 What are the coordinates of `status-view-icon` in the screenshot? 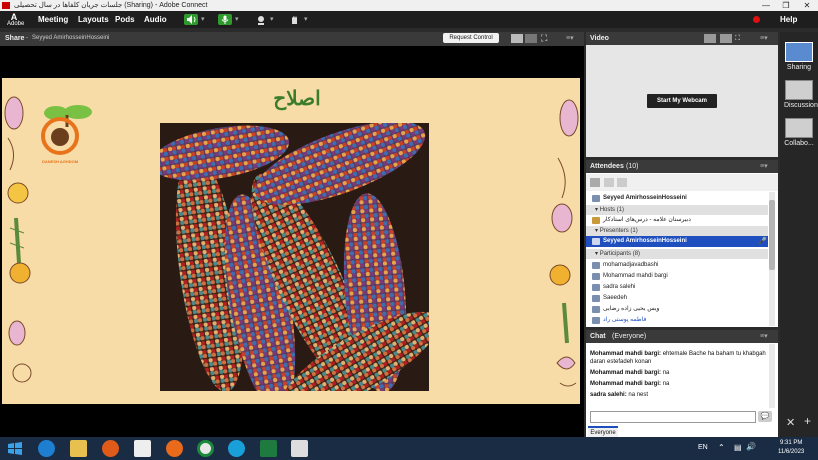 It's located at (622, 182).